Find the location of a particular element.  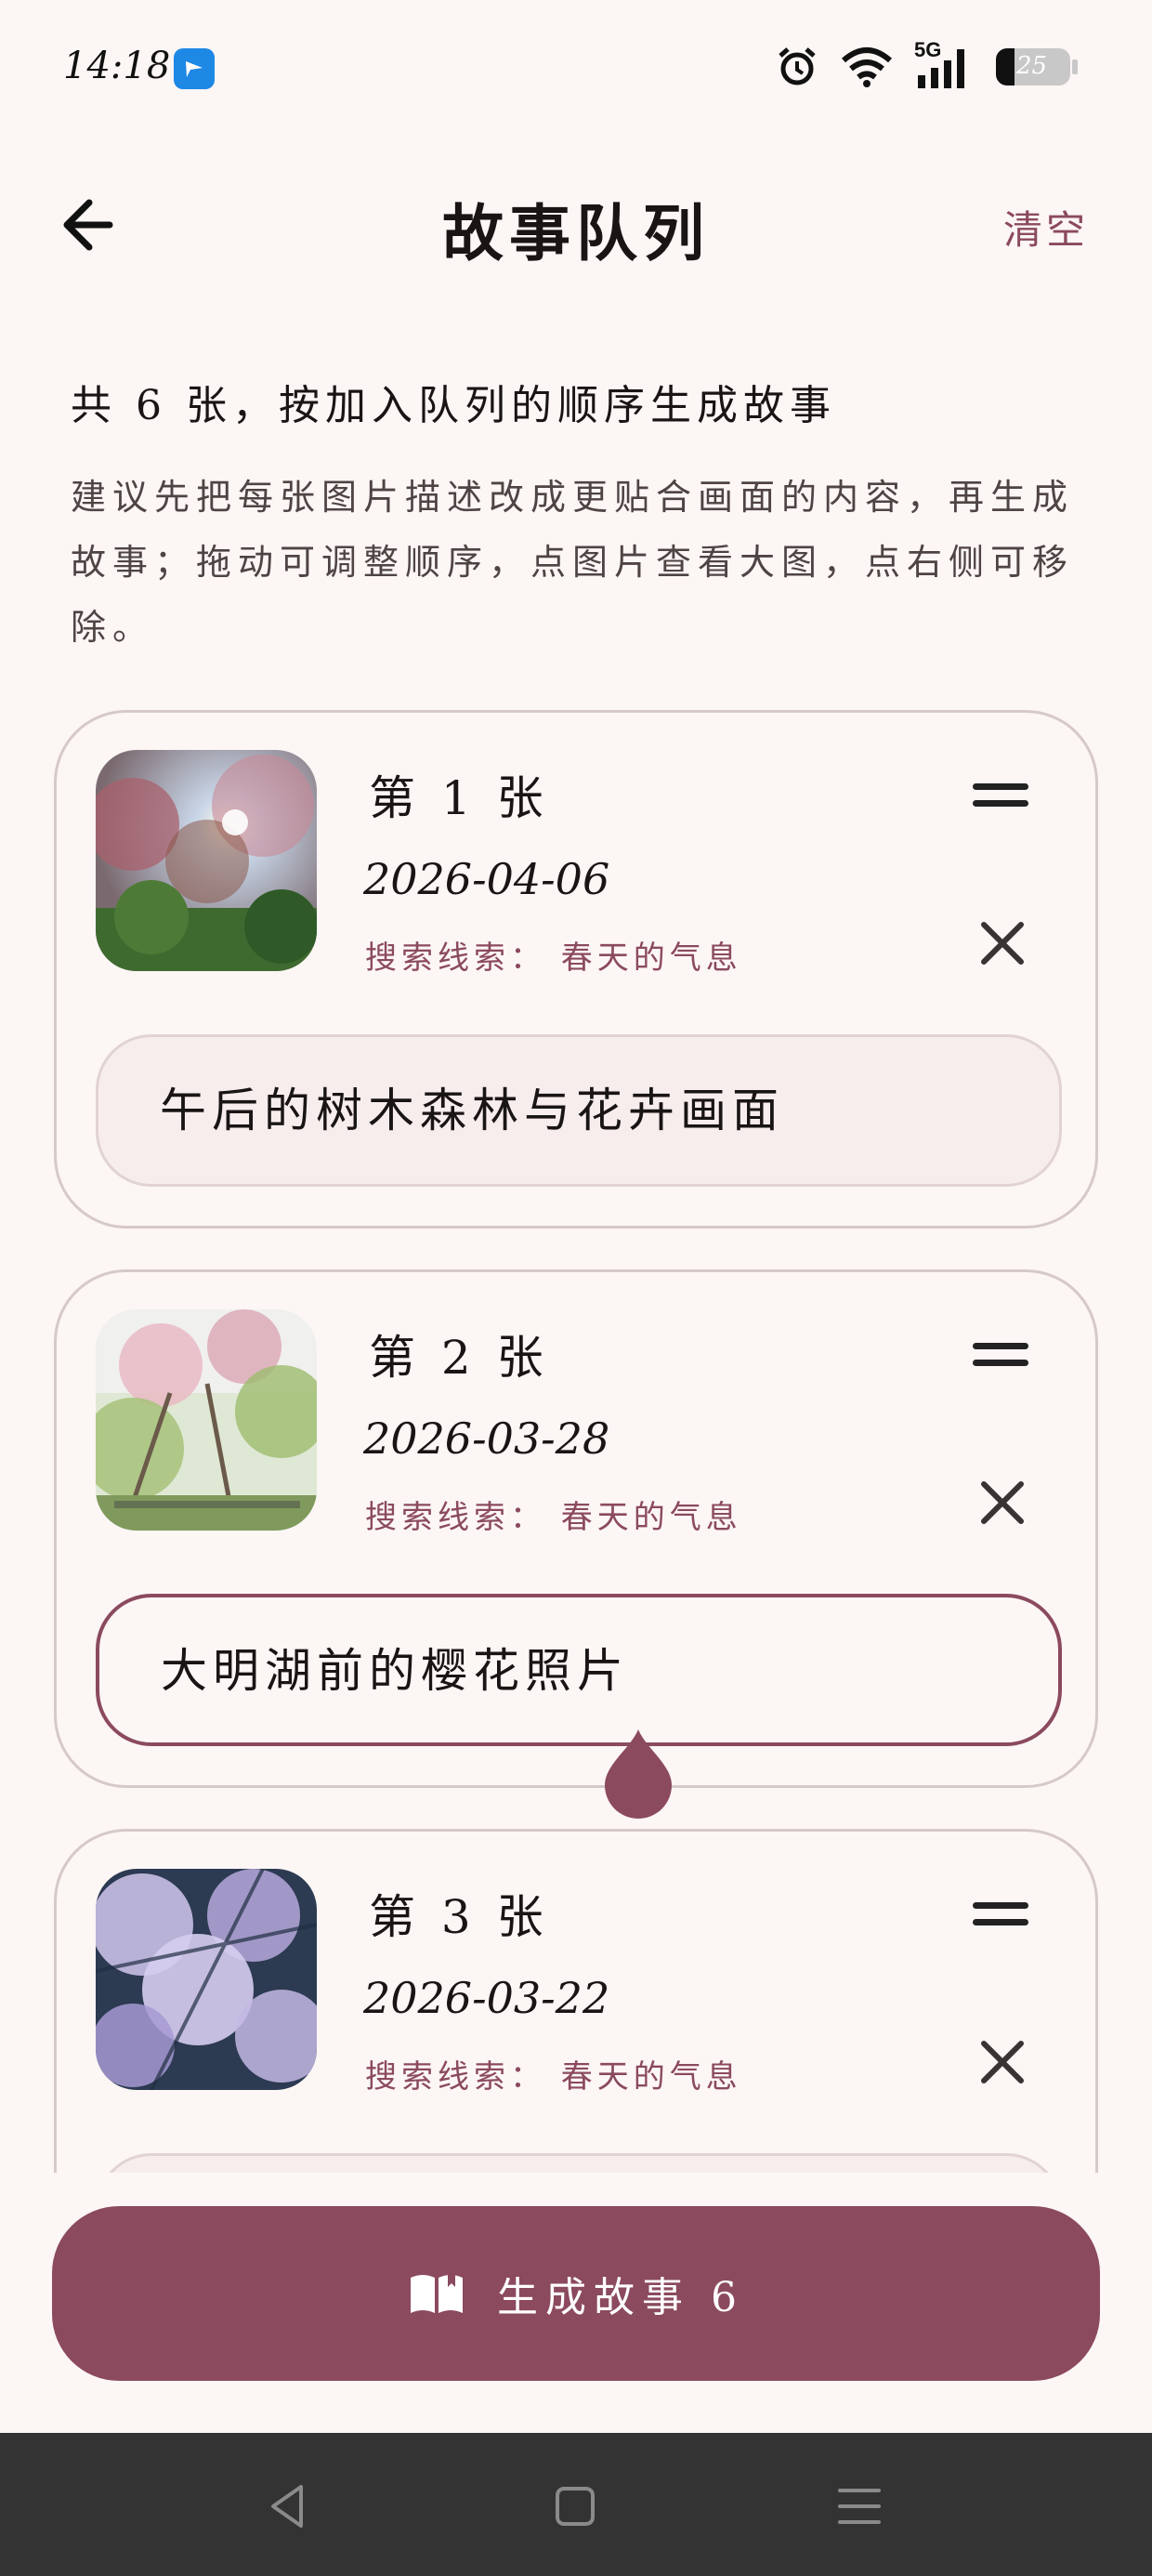

description-field: 大明湖前的樱花照片 is located at coordinates (579, 1670).